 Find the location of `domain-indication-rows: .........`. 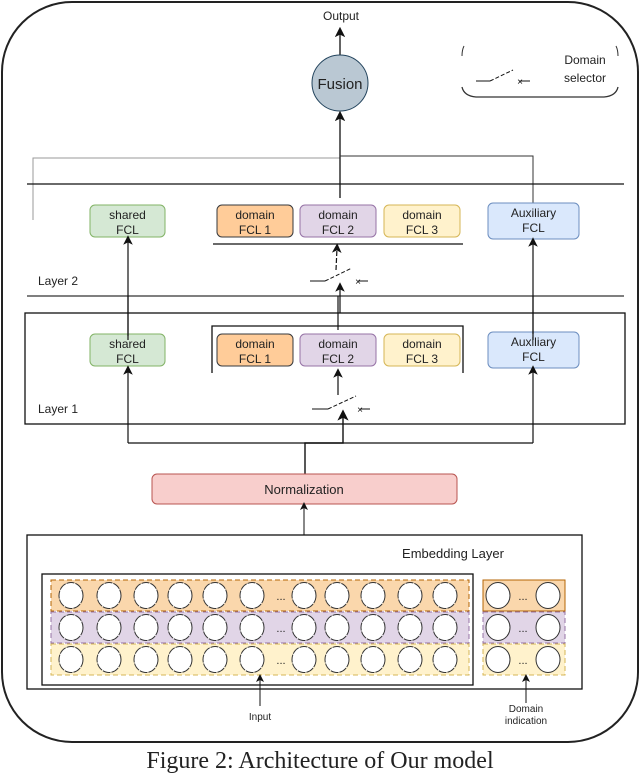

domain-indication-rows: ......... is located at coordinates (524, 627).